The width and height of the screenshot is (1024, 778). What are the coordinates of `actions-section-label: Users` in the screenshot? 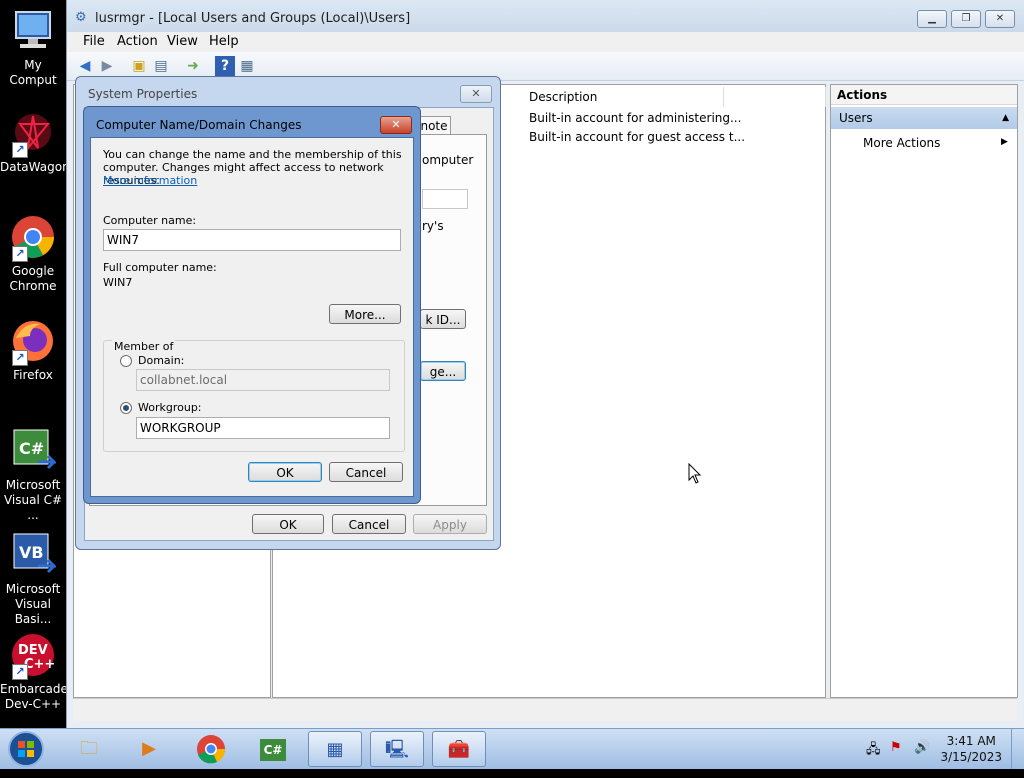 It's located at (856, 118).